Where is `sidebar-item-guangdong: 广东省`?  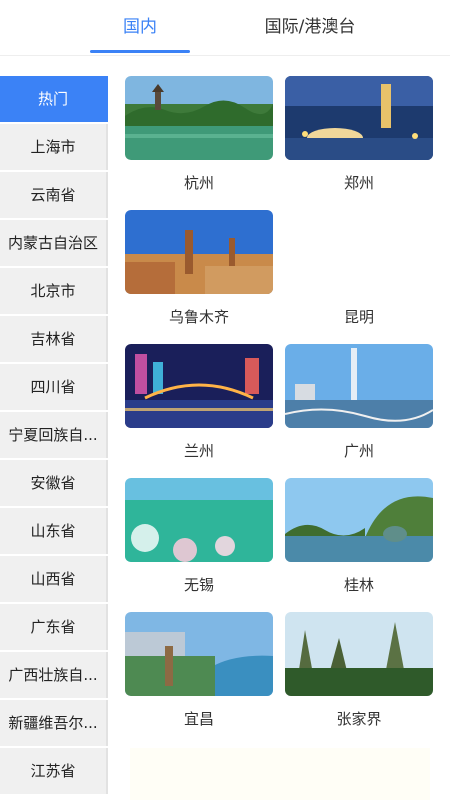
sidebar-item-guangdong: 广东省 is located at coordinates (54, 627).